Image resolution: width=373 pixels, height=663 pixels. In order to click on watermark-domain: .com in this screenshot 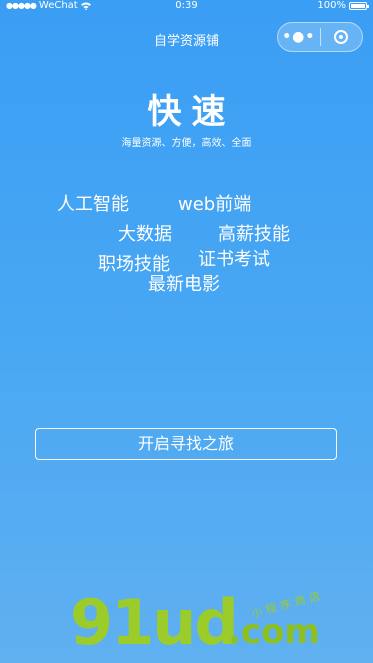, I will do `click(274, 632)`.